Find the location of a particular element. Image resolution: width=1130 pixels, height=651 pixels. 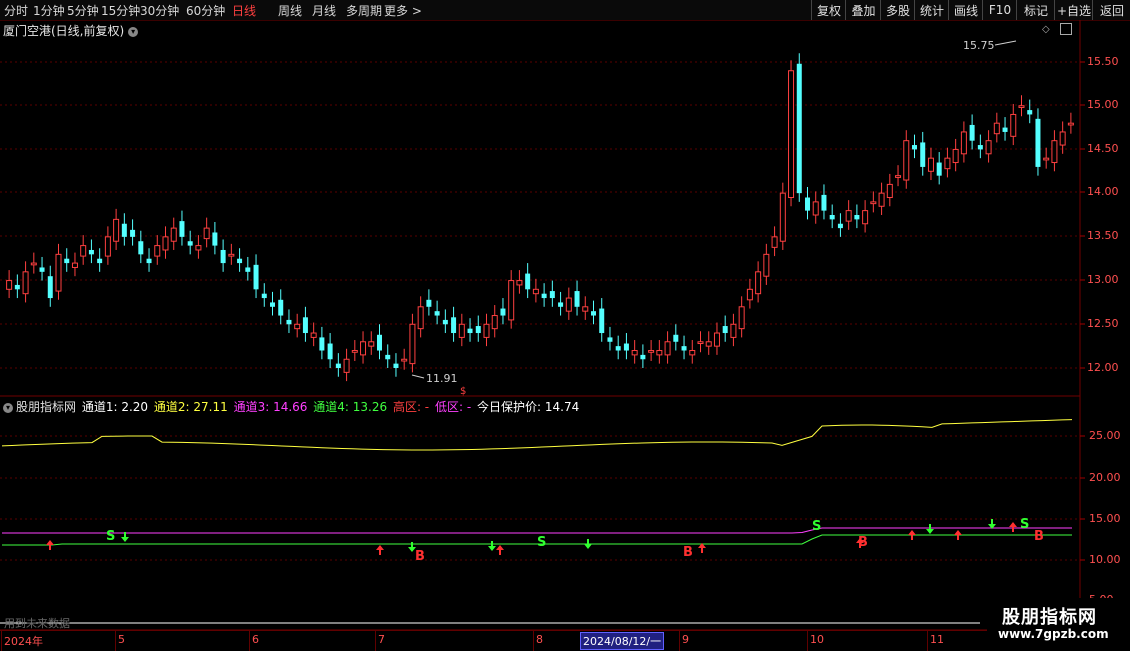

toolbar-button-6: 标记 is located at coordinates (1035, 10).